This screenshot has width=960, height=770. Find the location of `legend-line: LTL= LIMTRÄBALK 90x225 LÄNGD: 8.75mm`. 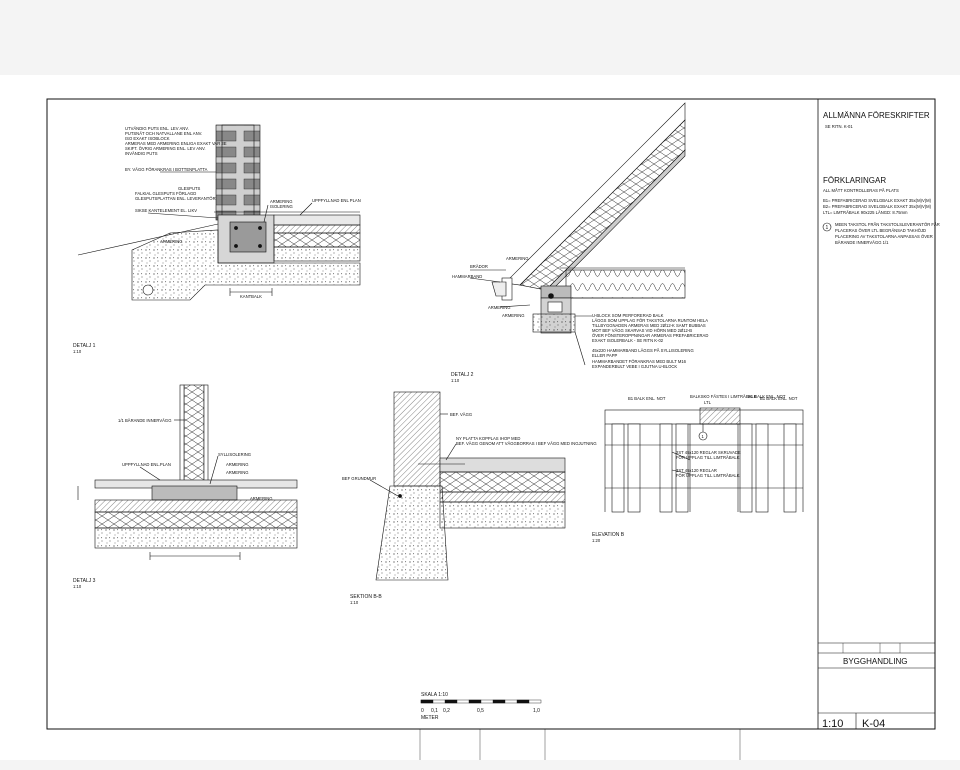

legend-line: LTL= LIMTRÄBALK 90x225 LÄNGD: 8.75mm is located at coordinates (865, 212).